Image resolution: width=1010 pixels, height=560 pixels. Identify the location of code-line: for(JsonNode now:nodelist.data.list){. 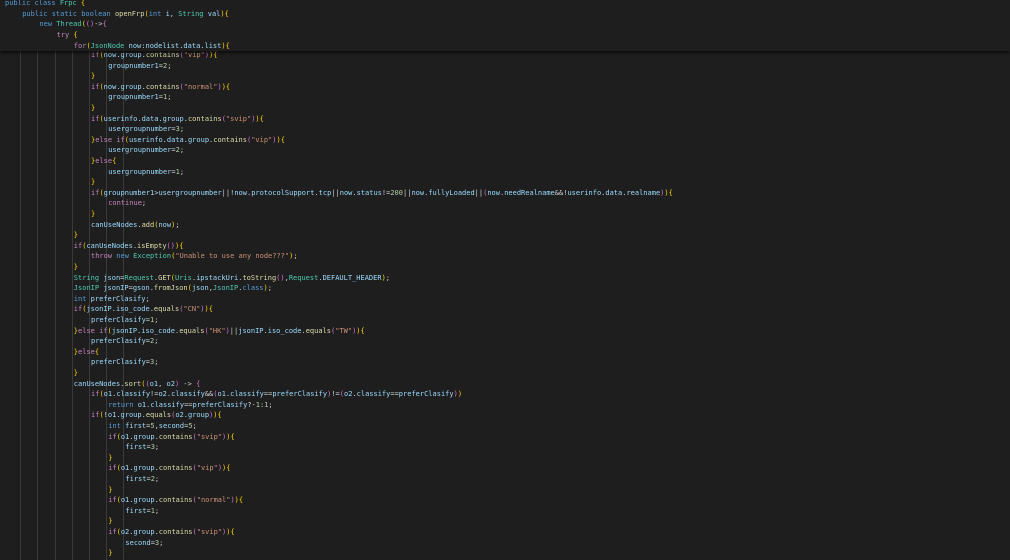
(152, 46).